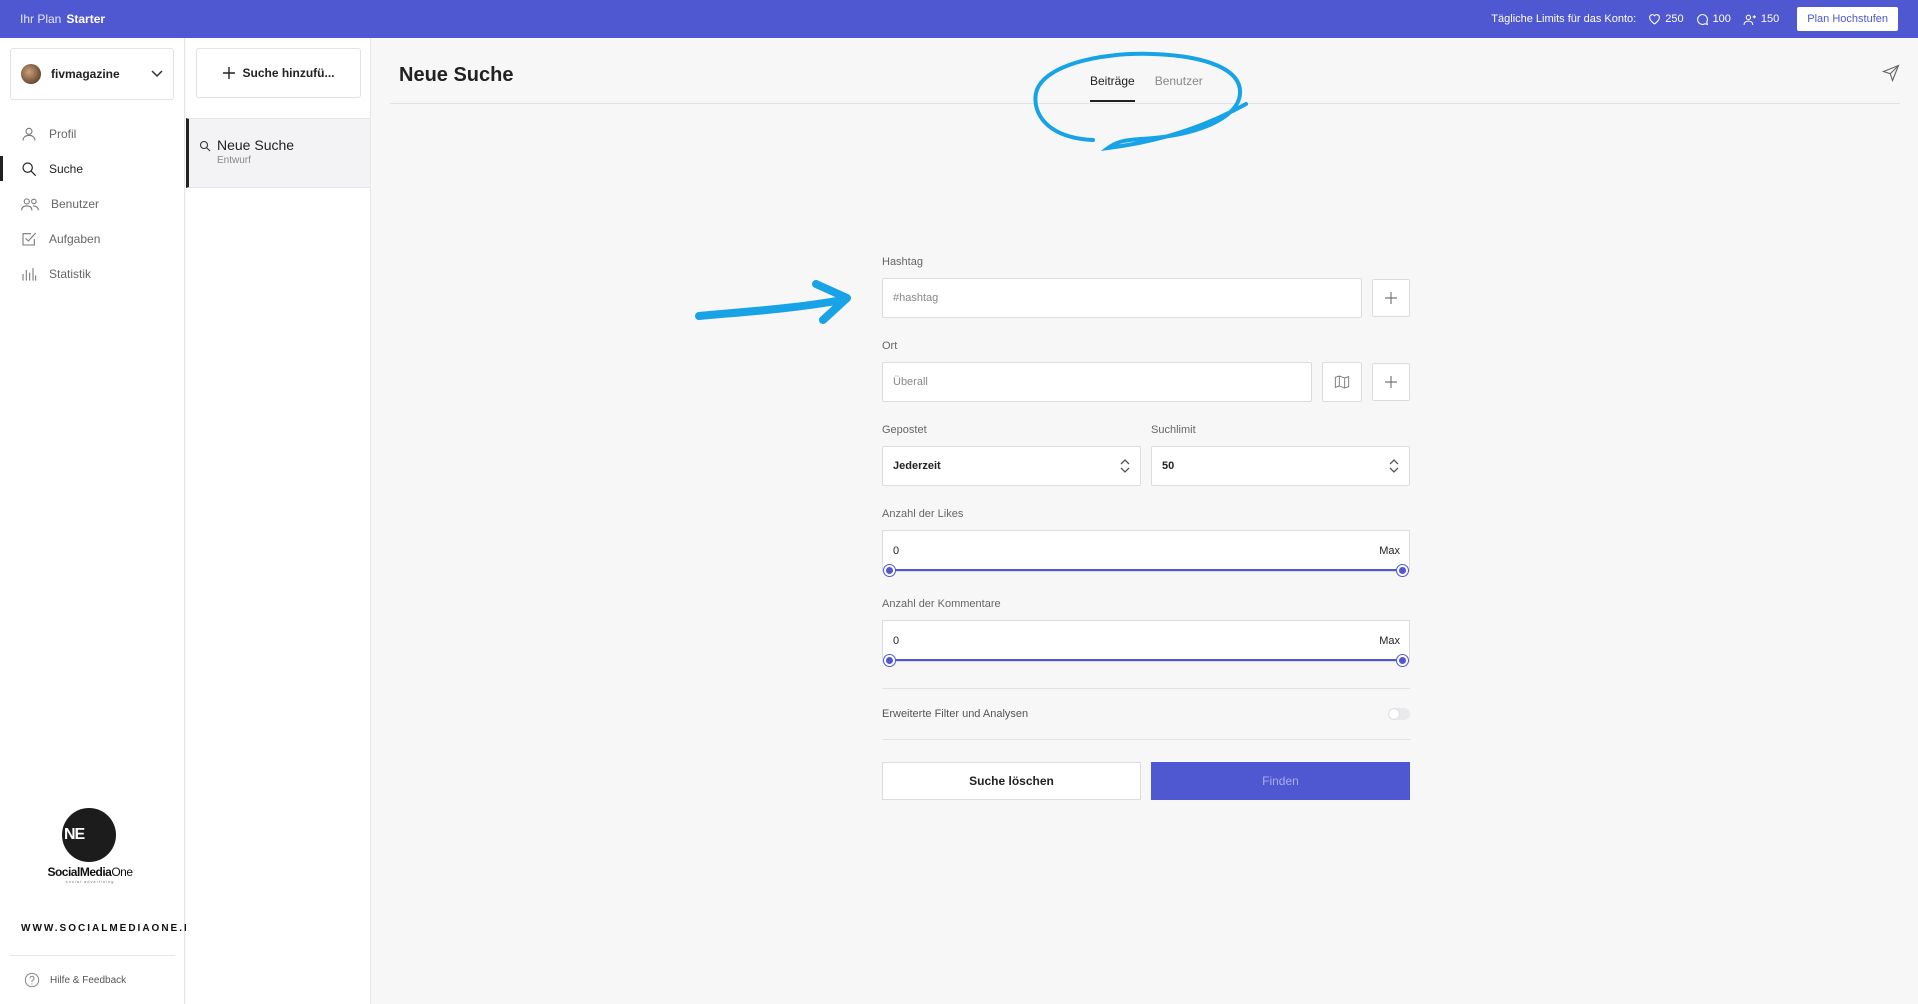 Image resolution: width=1918 pixels, height=1004 pixels. I want to click on follows-limit: 150, so click(1761, 19).